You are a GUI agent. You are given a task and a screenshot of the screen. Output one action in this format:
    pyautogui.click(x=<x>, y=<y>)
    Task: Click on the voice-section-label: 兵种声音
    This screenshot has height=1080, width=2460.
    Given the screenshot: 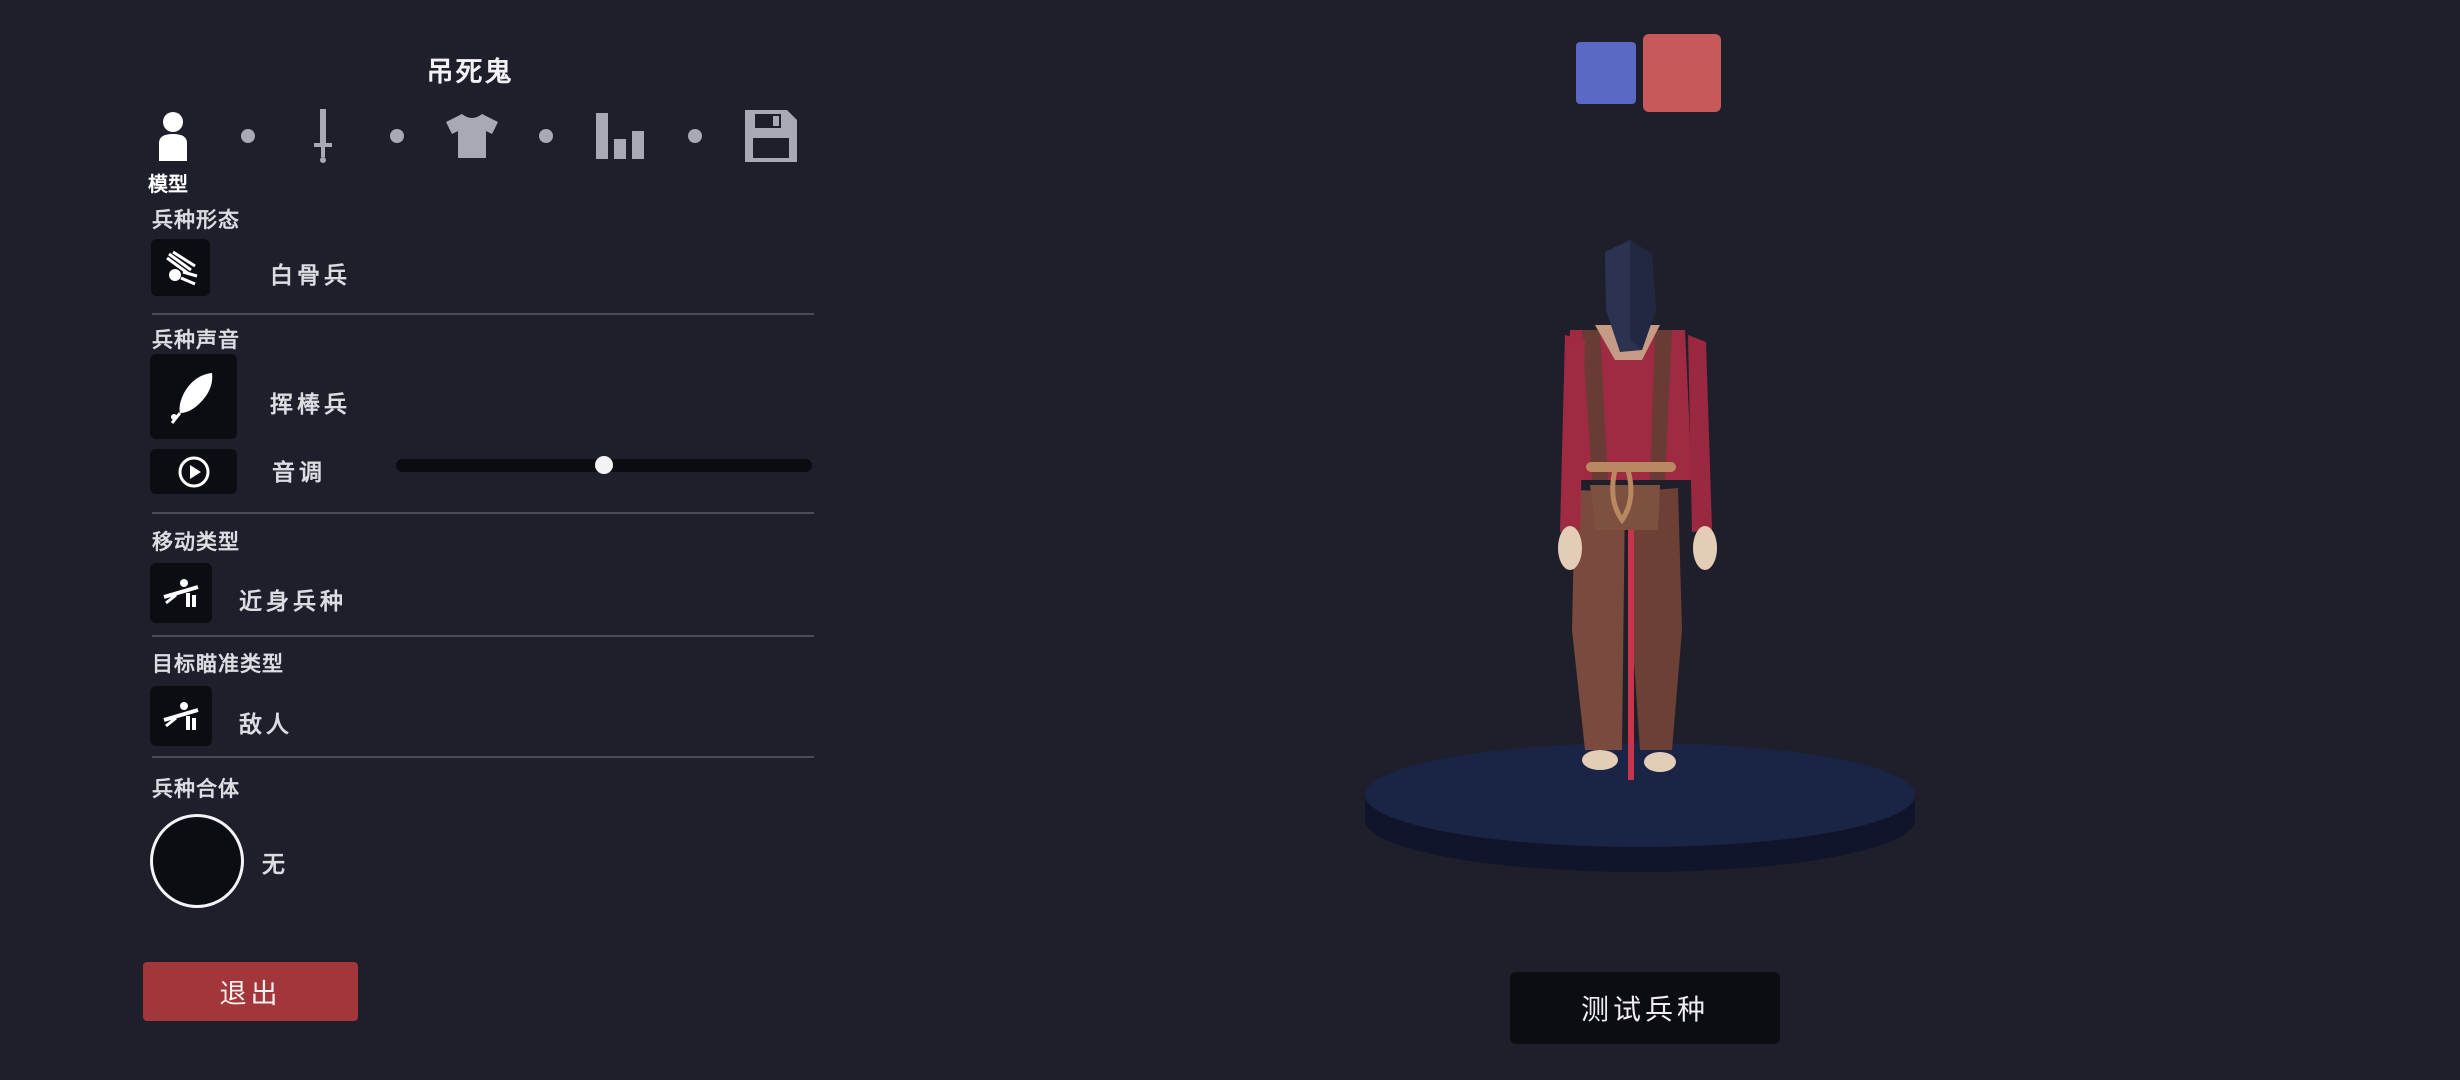 What is the action you would take?
    pyautogui.click(x=196, y=340)
    